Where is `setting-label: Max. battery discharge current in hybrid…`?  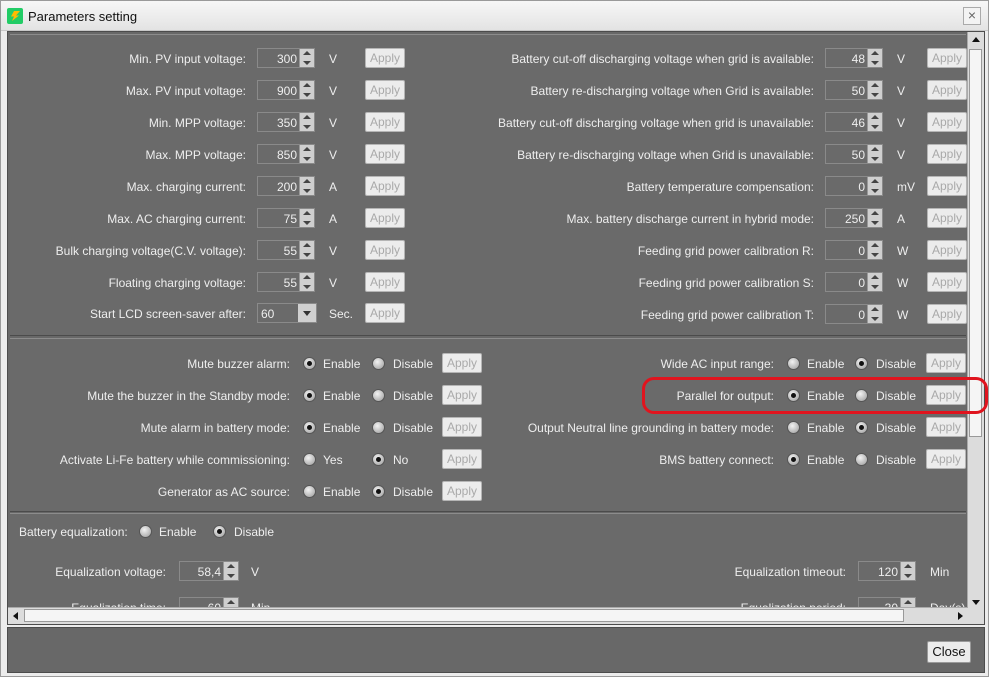 setting-label: Max. battery discharge current in hybrid… is located at coordinates (690, 219).